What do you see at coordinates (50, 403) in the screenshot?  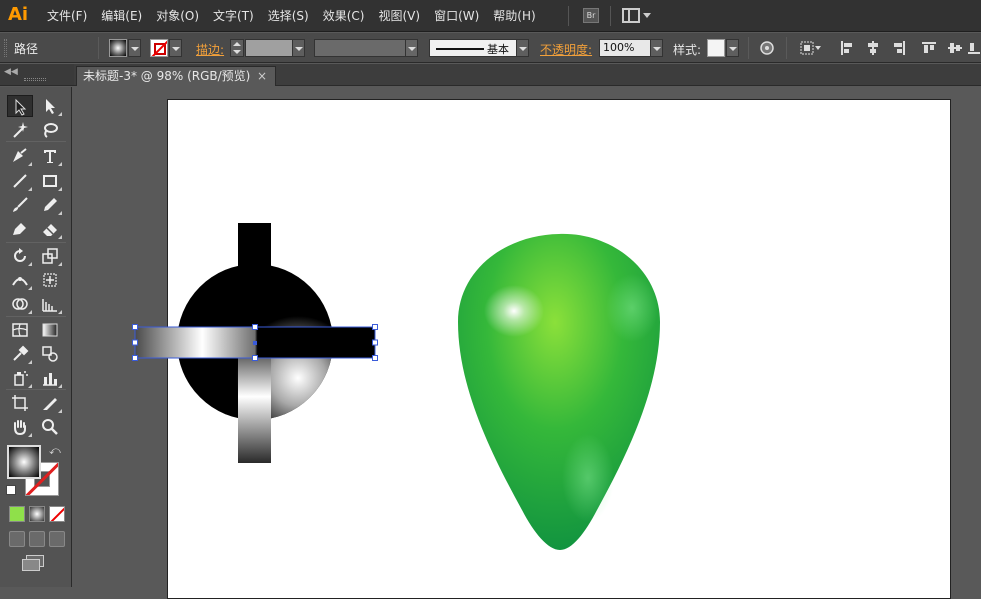 I see `slice-tool` at bounding box center [50, 403].